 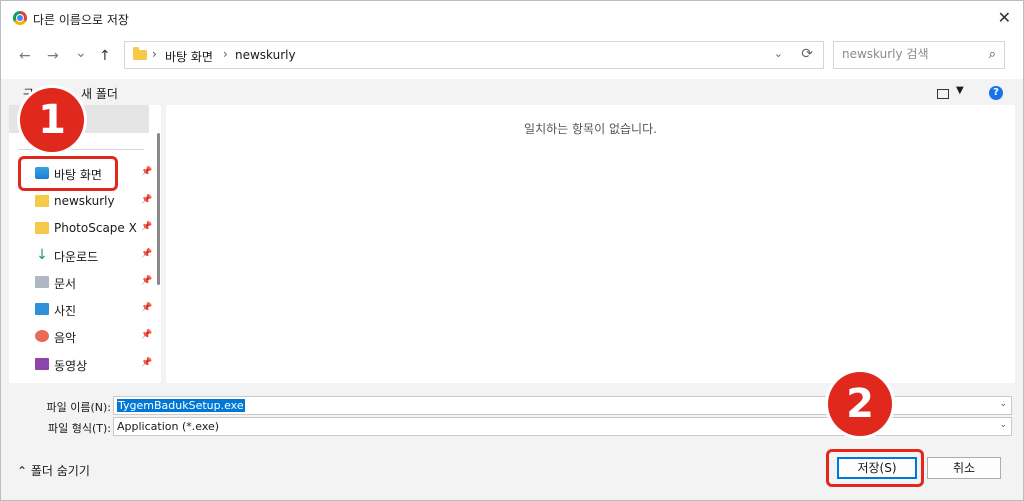 I want to click on step-1-marker: 1, so click(x=52, y=120).